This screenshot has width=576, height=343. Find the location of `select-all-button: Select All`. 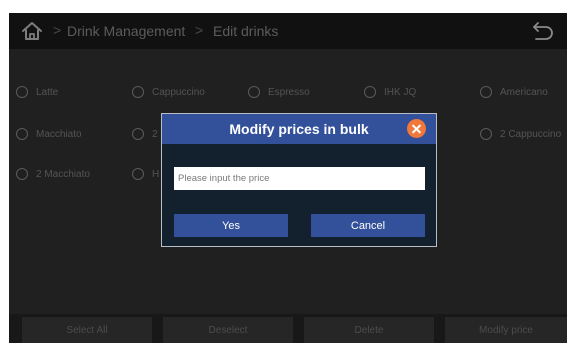

select-all-button: Select All is located at coordinates (87, 330).